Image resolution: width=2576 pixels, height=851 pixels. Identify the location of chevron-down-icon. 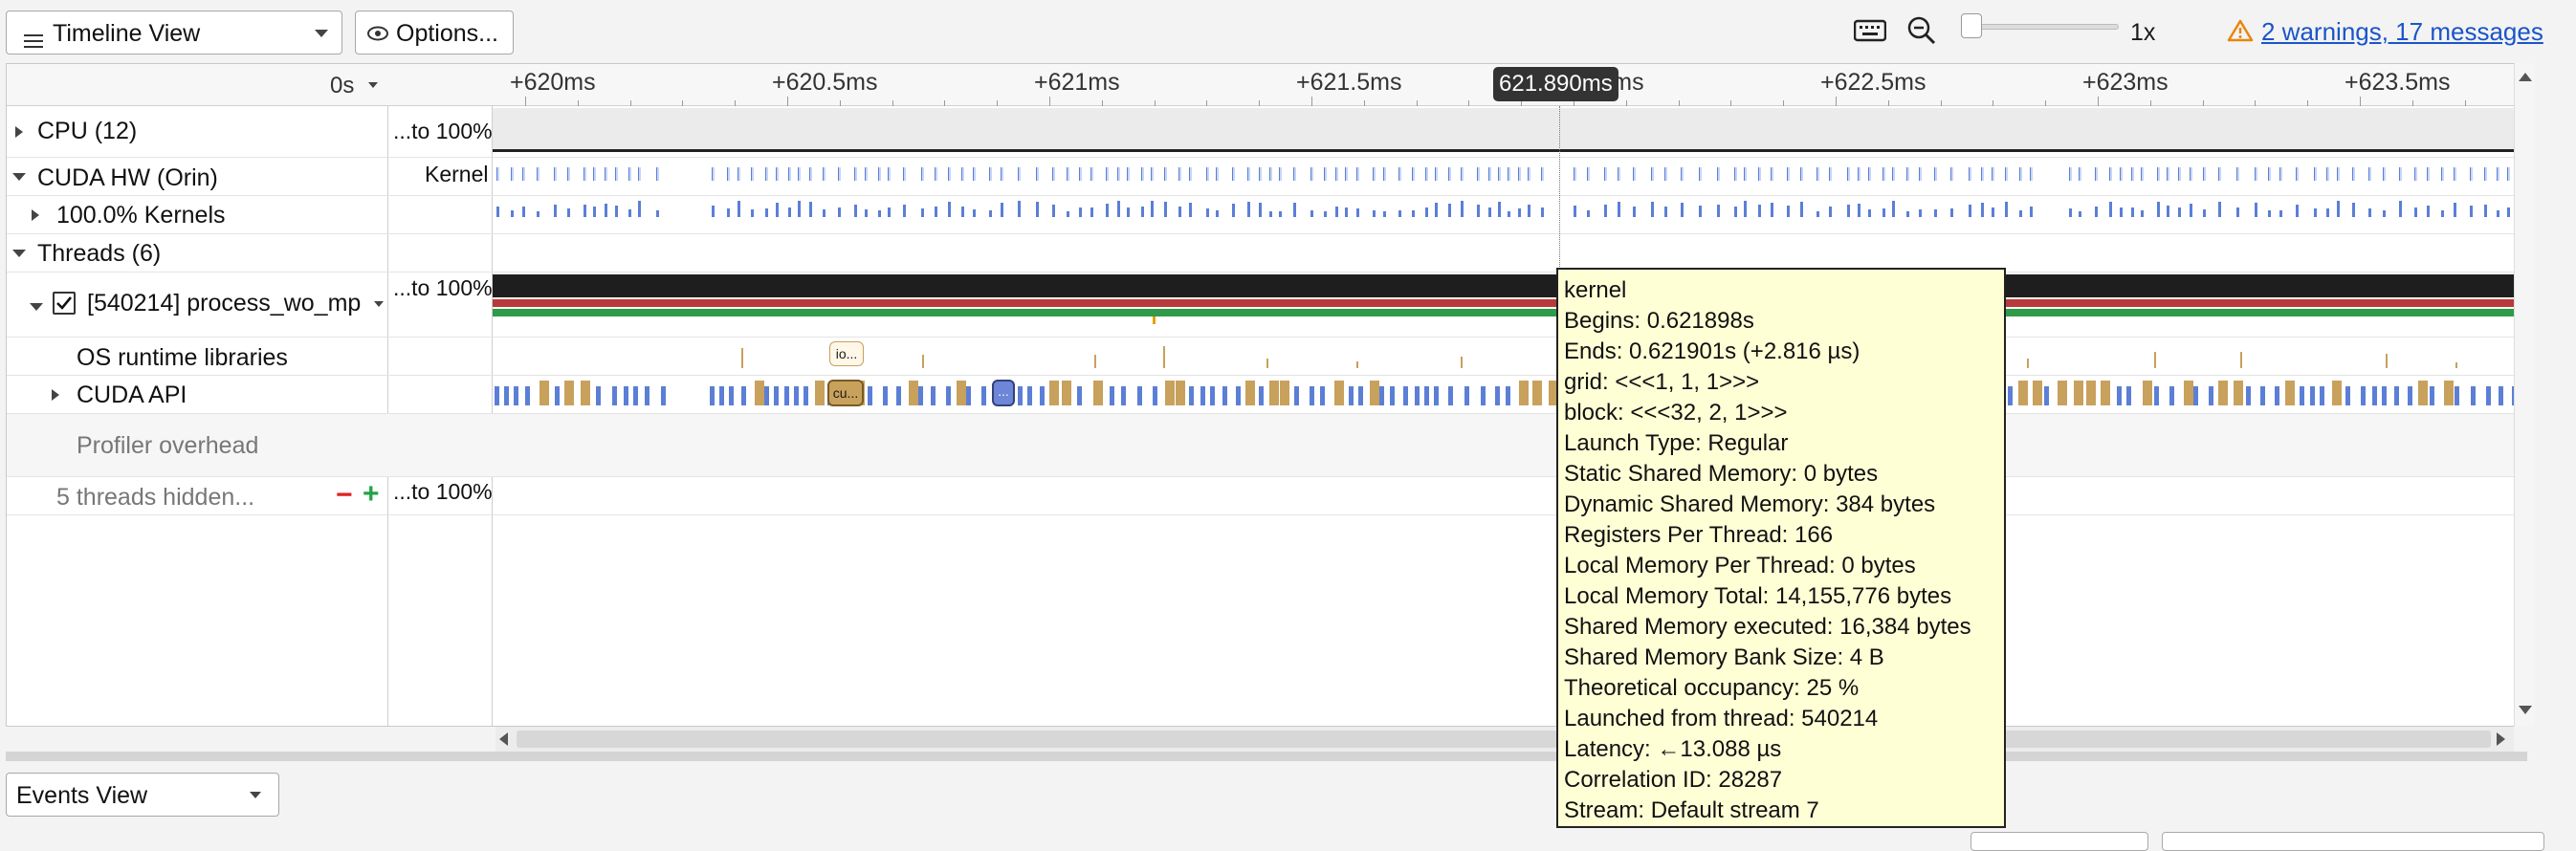
(379, 304).